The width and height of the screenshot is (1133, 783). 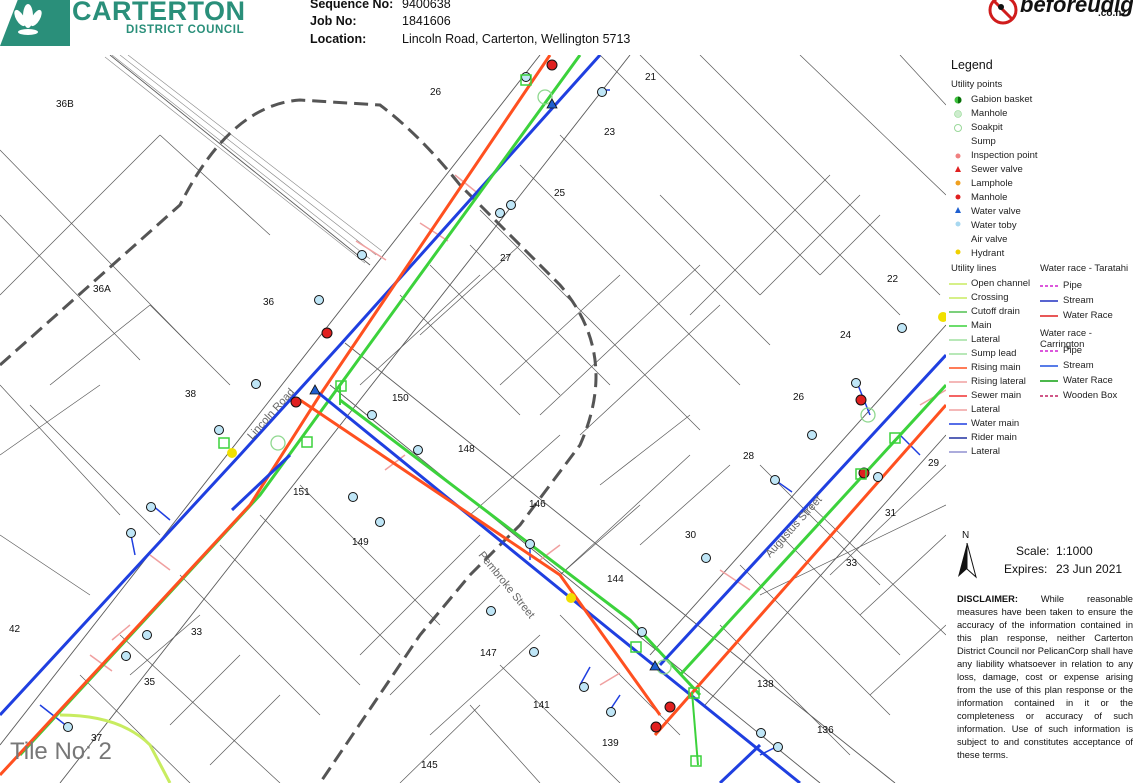 What do you see at coordinates (102, 289) in the screenshot?
I see `parcel-label: 36A` at bounding box center [102, 289].